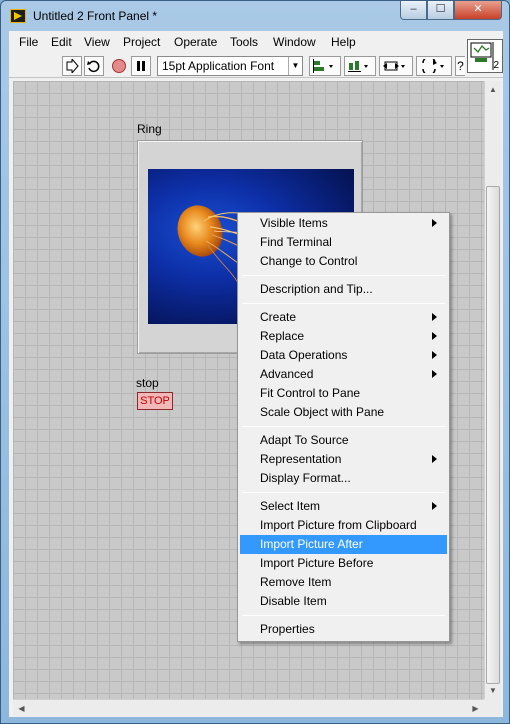  What do you see at coordinates (147, 383) in the screenshot?
I see `stop-label: stop` at bounding box center [147, 383].